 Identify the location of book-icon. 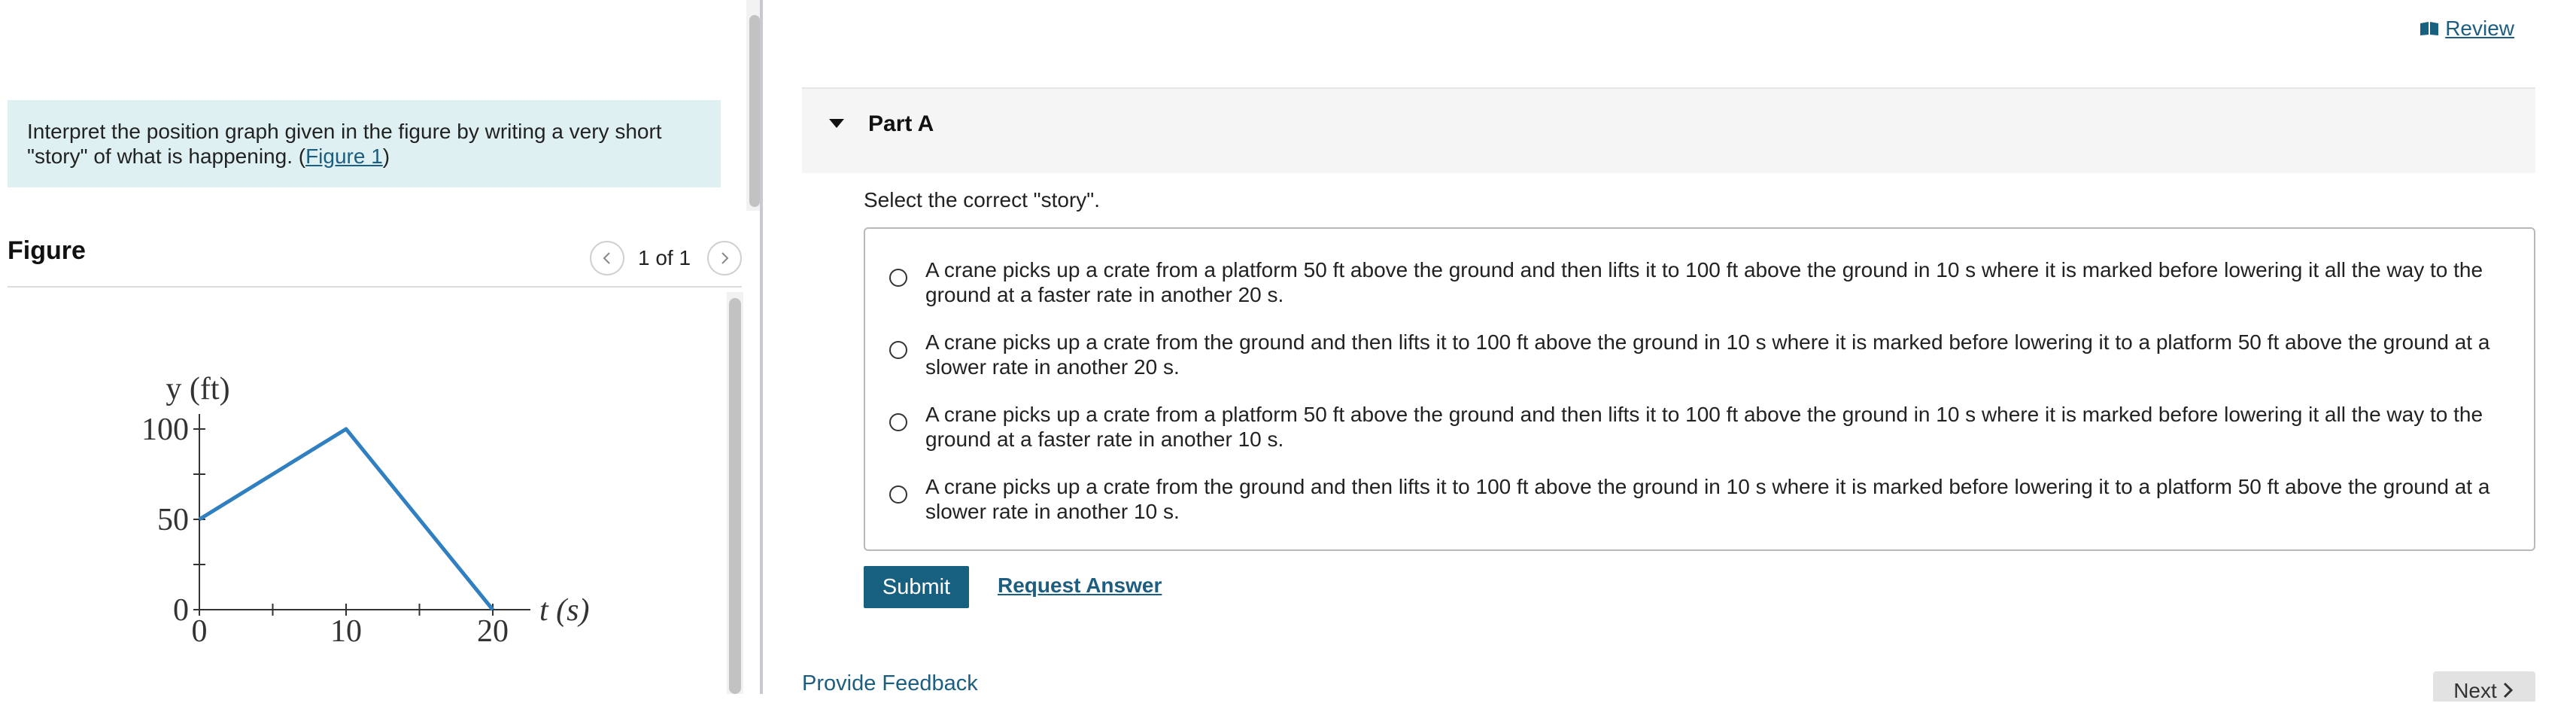
(2429, 29).